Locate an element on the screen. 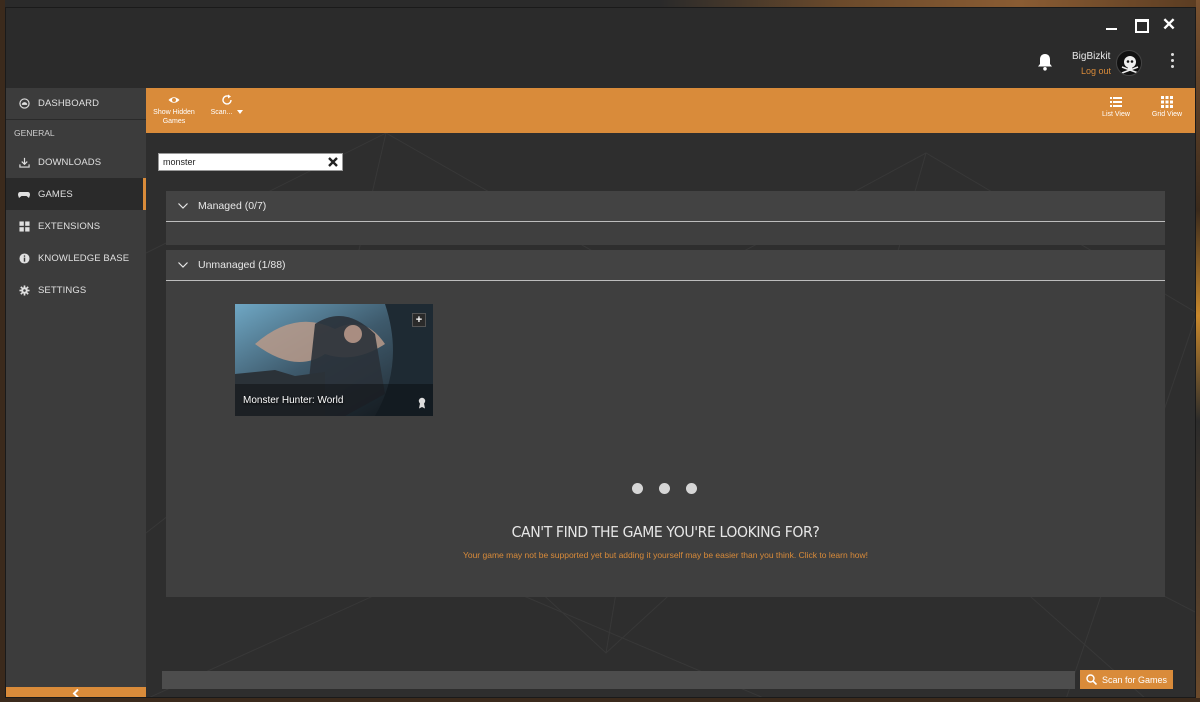 The image size is (1200, 702). grid-view-label: Grid View is located at coordinates (1167, 114).